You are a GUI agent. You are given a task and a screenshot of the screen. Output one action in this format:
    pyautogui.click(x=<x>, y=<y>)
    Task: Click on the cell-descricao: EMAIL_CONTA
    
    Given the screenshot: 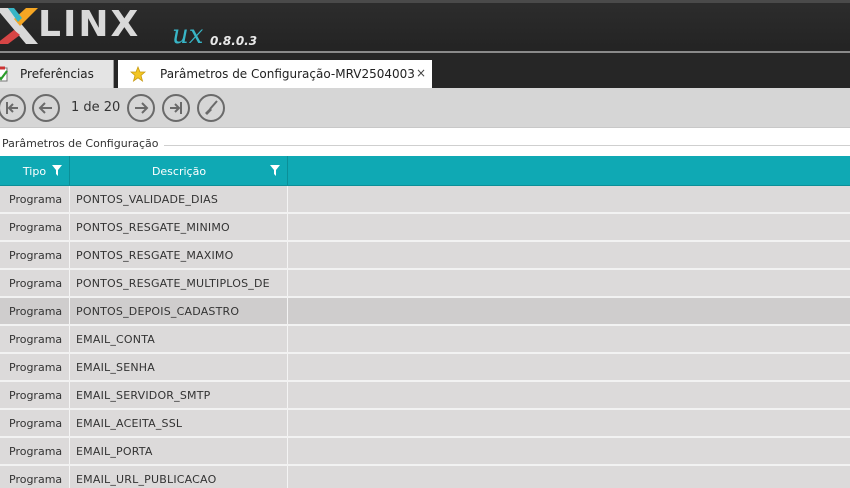 What is the action you would take?
    pyautogui.click(x=179, y=339)
    